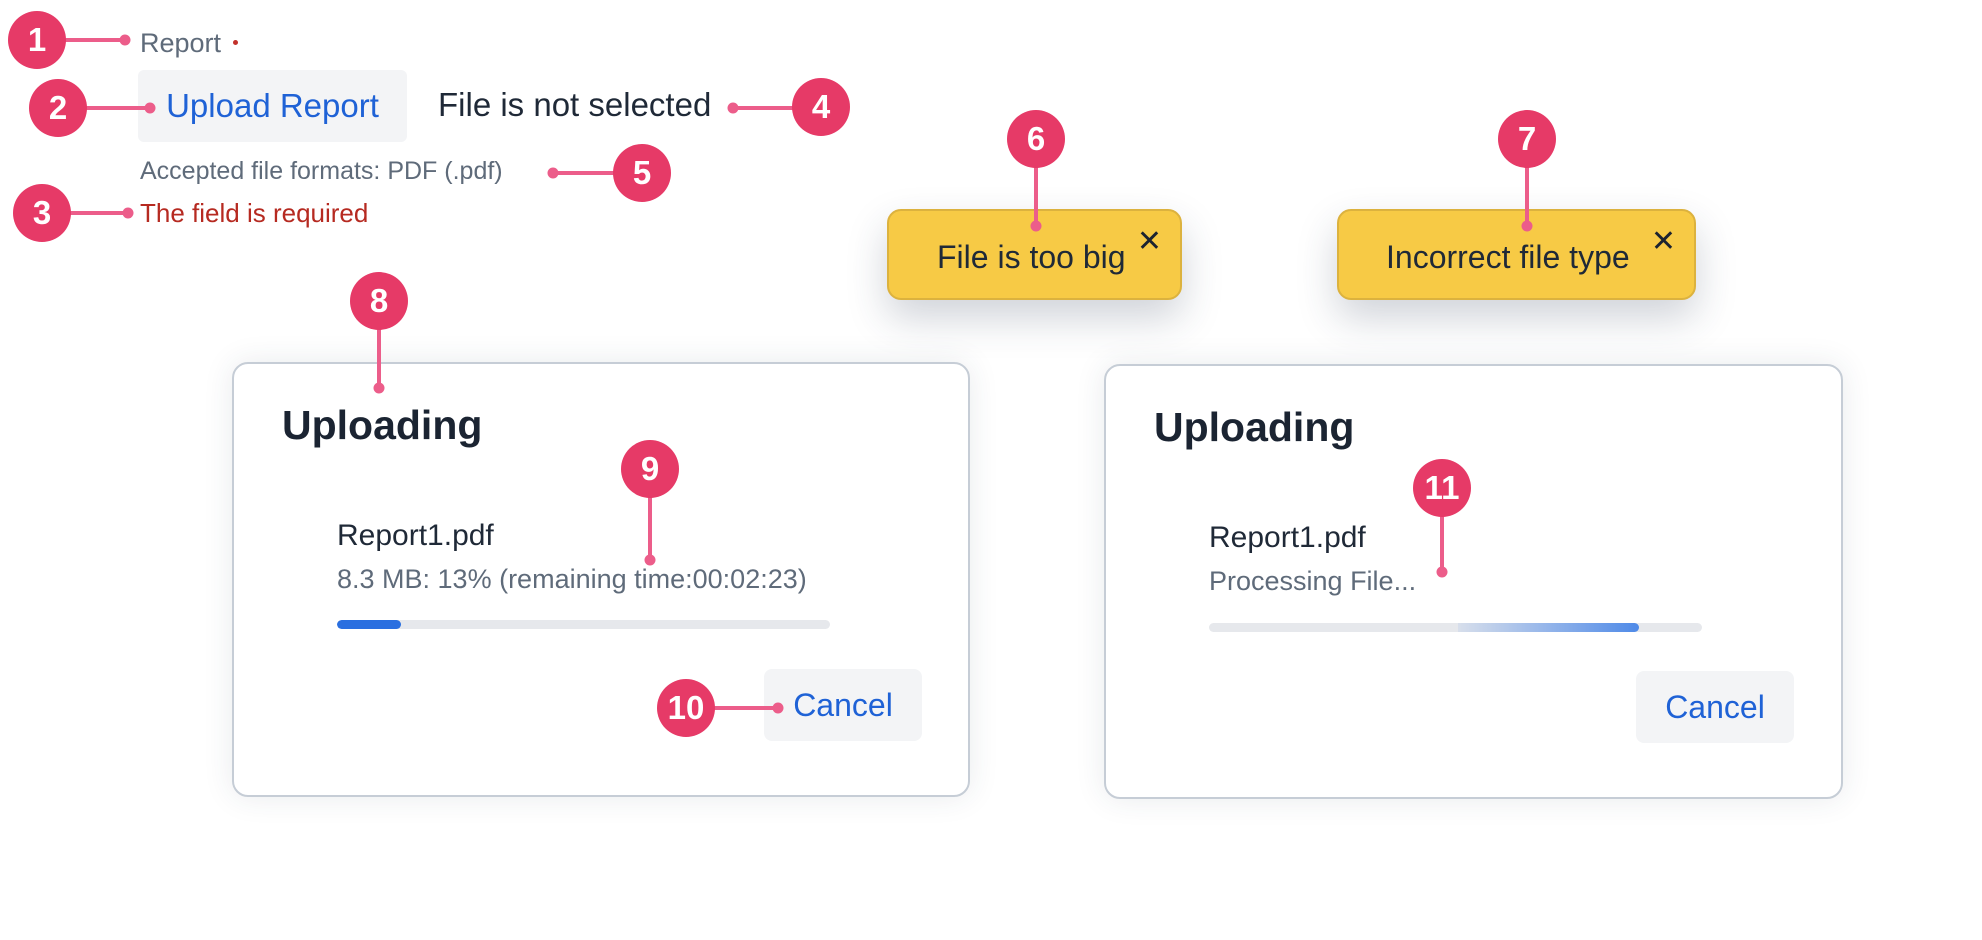  I want to click on progress-fill, so click(369, 624).